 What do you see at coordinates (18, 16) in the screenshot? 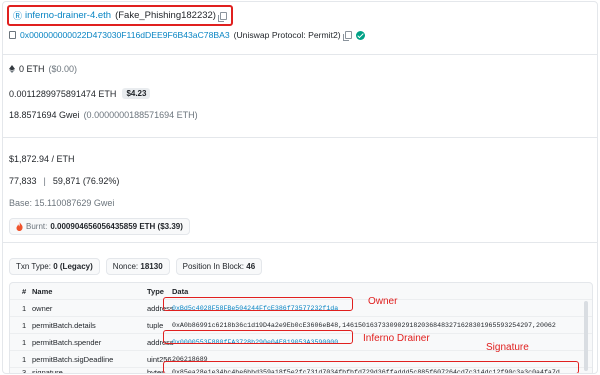
I see `ens-icon: Ⓡ` at bounding box center [18, 16].